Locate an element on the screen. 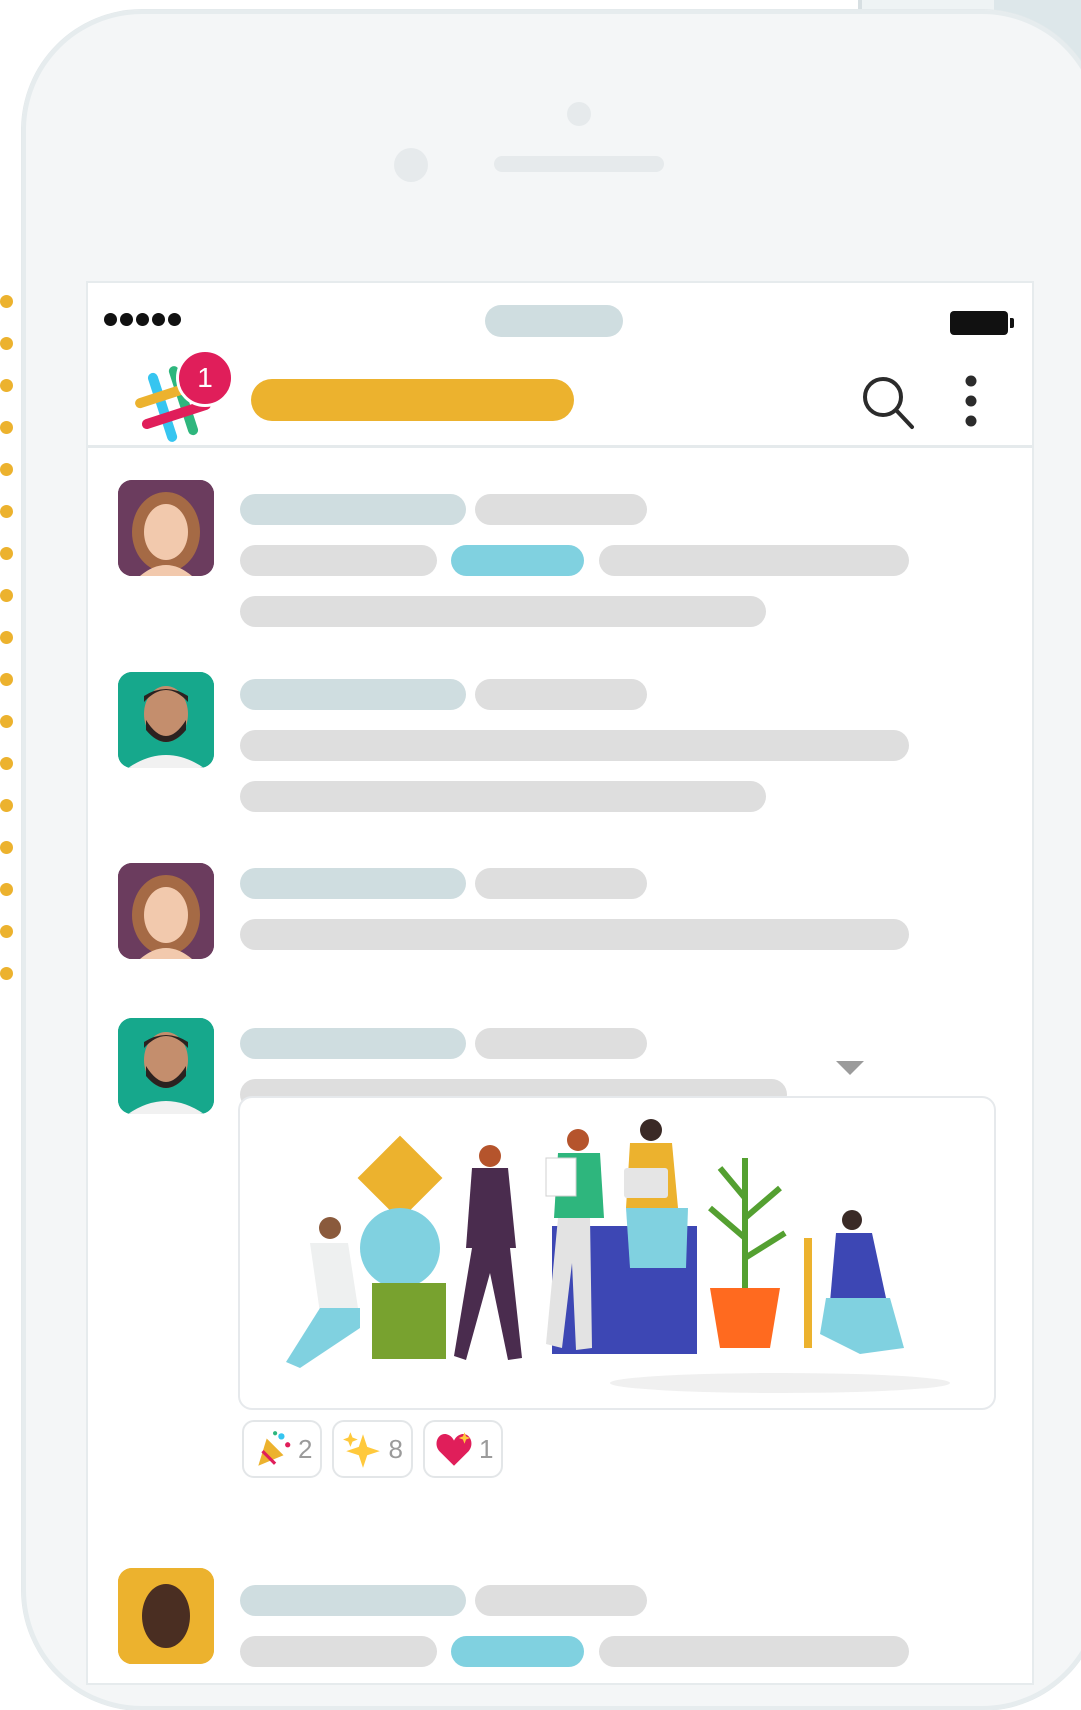  reaction-count: 8 is located at coordinates (395, 1448).